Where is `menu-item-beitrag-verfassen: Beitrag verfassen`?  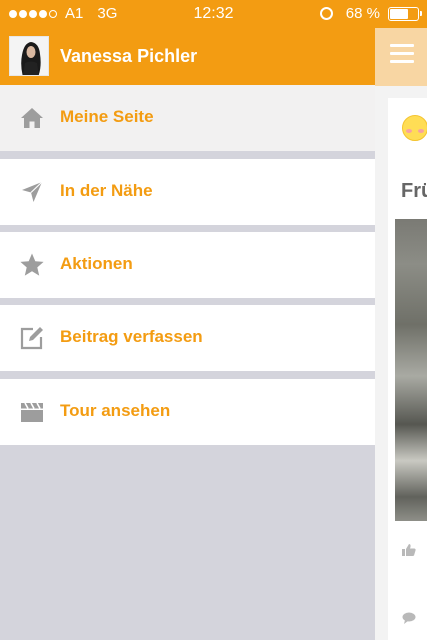
menu-item-beitrag-verfassen: Beitrag verfassen is located at coordinates (187, 338).